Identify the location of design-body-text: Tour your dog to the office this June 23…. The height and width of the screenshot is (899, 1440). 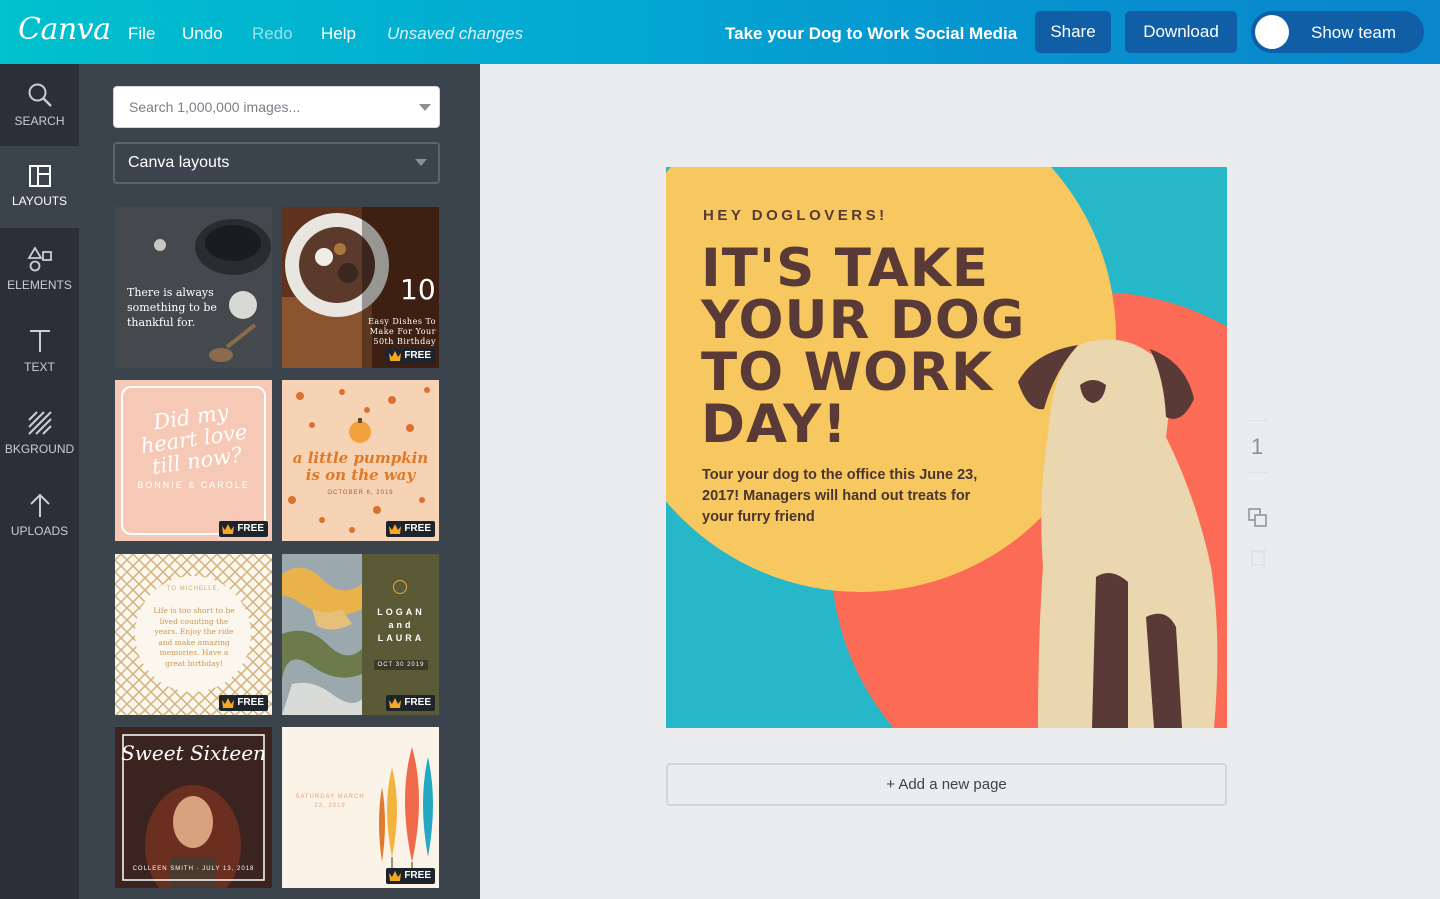
(852, 496).